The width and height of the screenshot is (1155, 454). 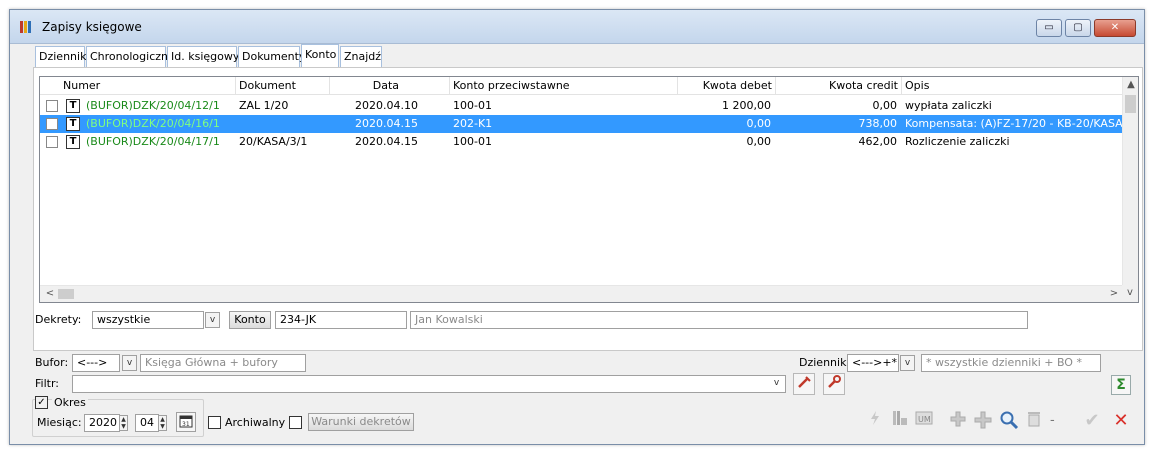 I want to click on filtr-dropdown-icon: v, so click(x=776, y=384).